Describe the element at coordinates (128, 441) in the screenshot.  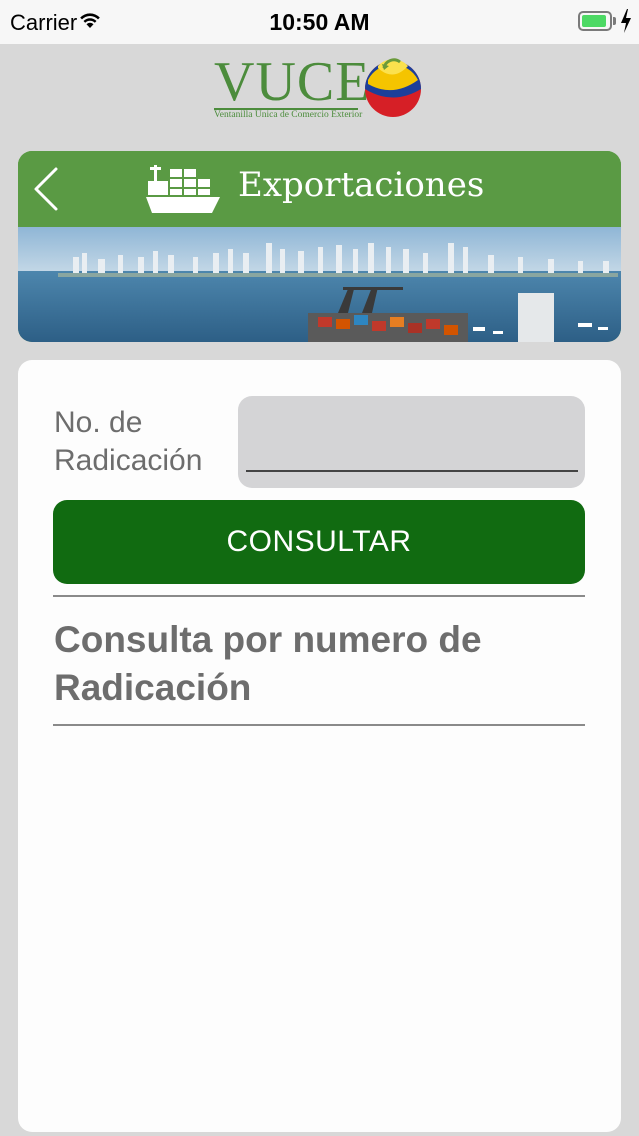
I see `radicacion-label: No. de Radicación` at that location.